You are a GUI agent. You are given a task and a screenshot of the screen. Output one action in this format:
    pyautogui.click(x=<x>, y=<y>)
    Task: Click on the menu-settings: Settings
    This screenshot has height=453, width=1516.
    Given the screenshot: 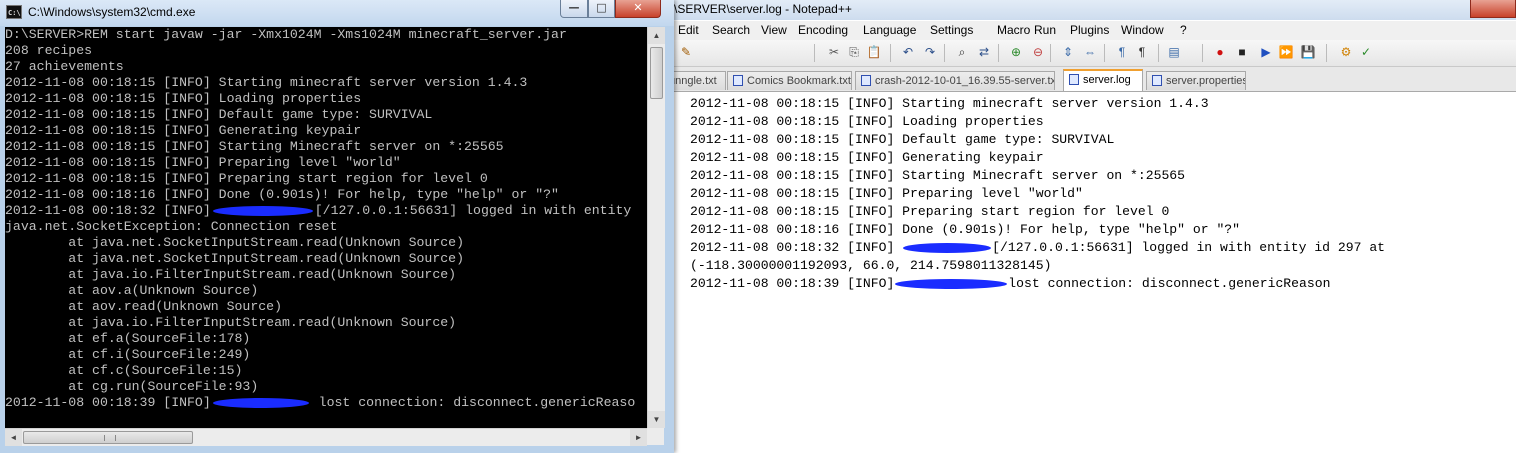 What is the action you would take?
    pyautogui.click(x=951, y=30)
    